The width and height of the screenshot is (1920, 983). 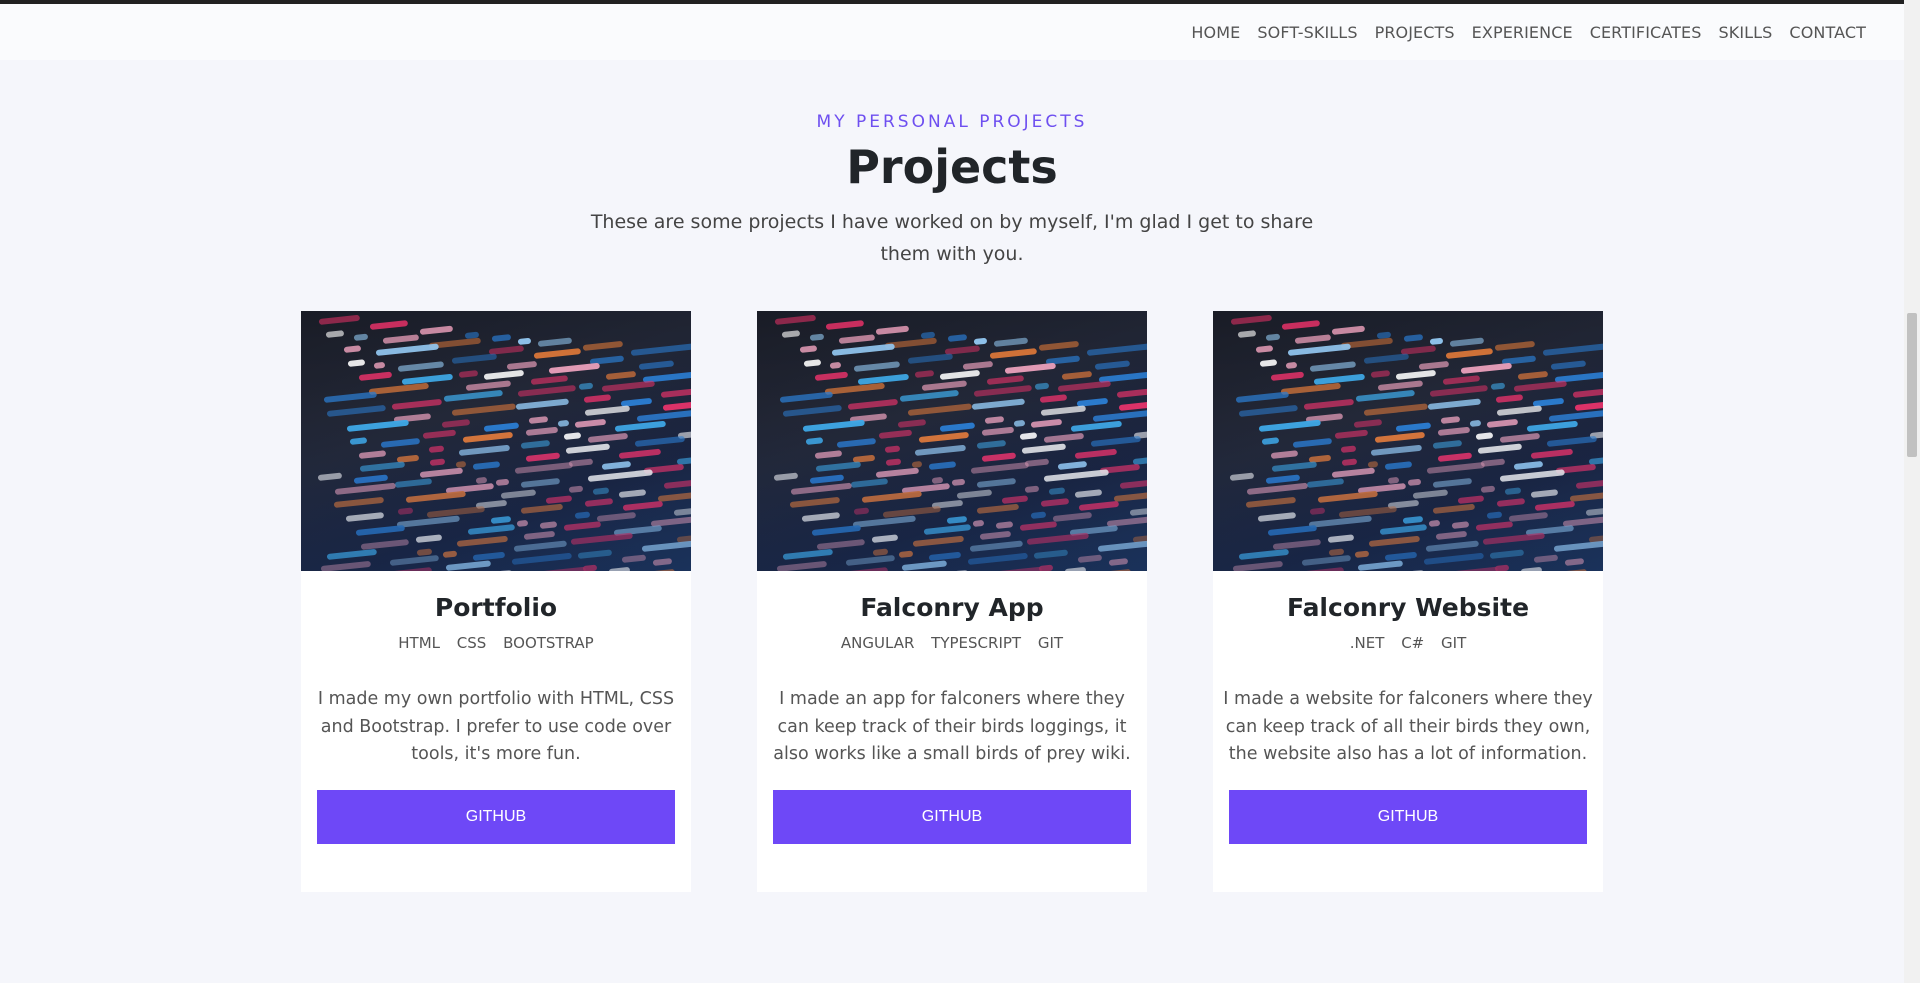 What do you see at coordinates (1522, 32) in the screenshot?
I see `nav-item-experience: EXPERIENCE` at bounding box center [1522, 32].